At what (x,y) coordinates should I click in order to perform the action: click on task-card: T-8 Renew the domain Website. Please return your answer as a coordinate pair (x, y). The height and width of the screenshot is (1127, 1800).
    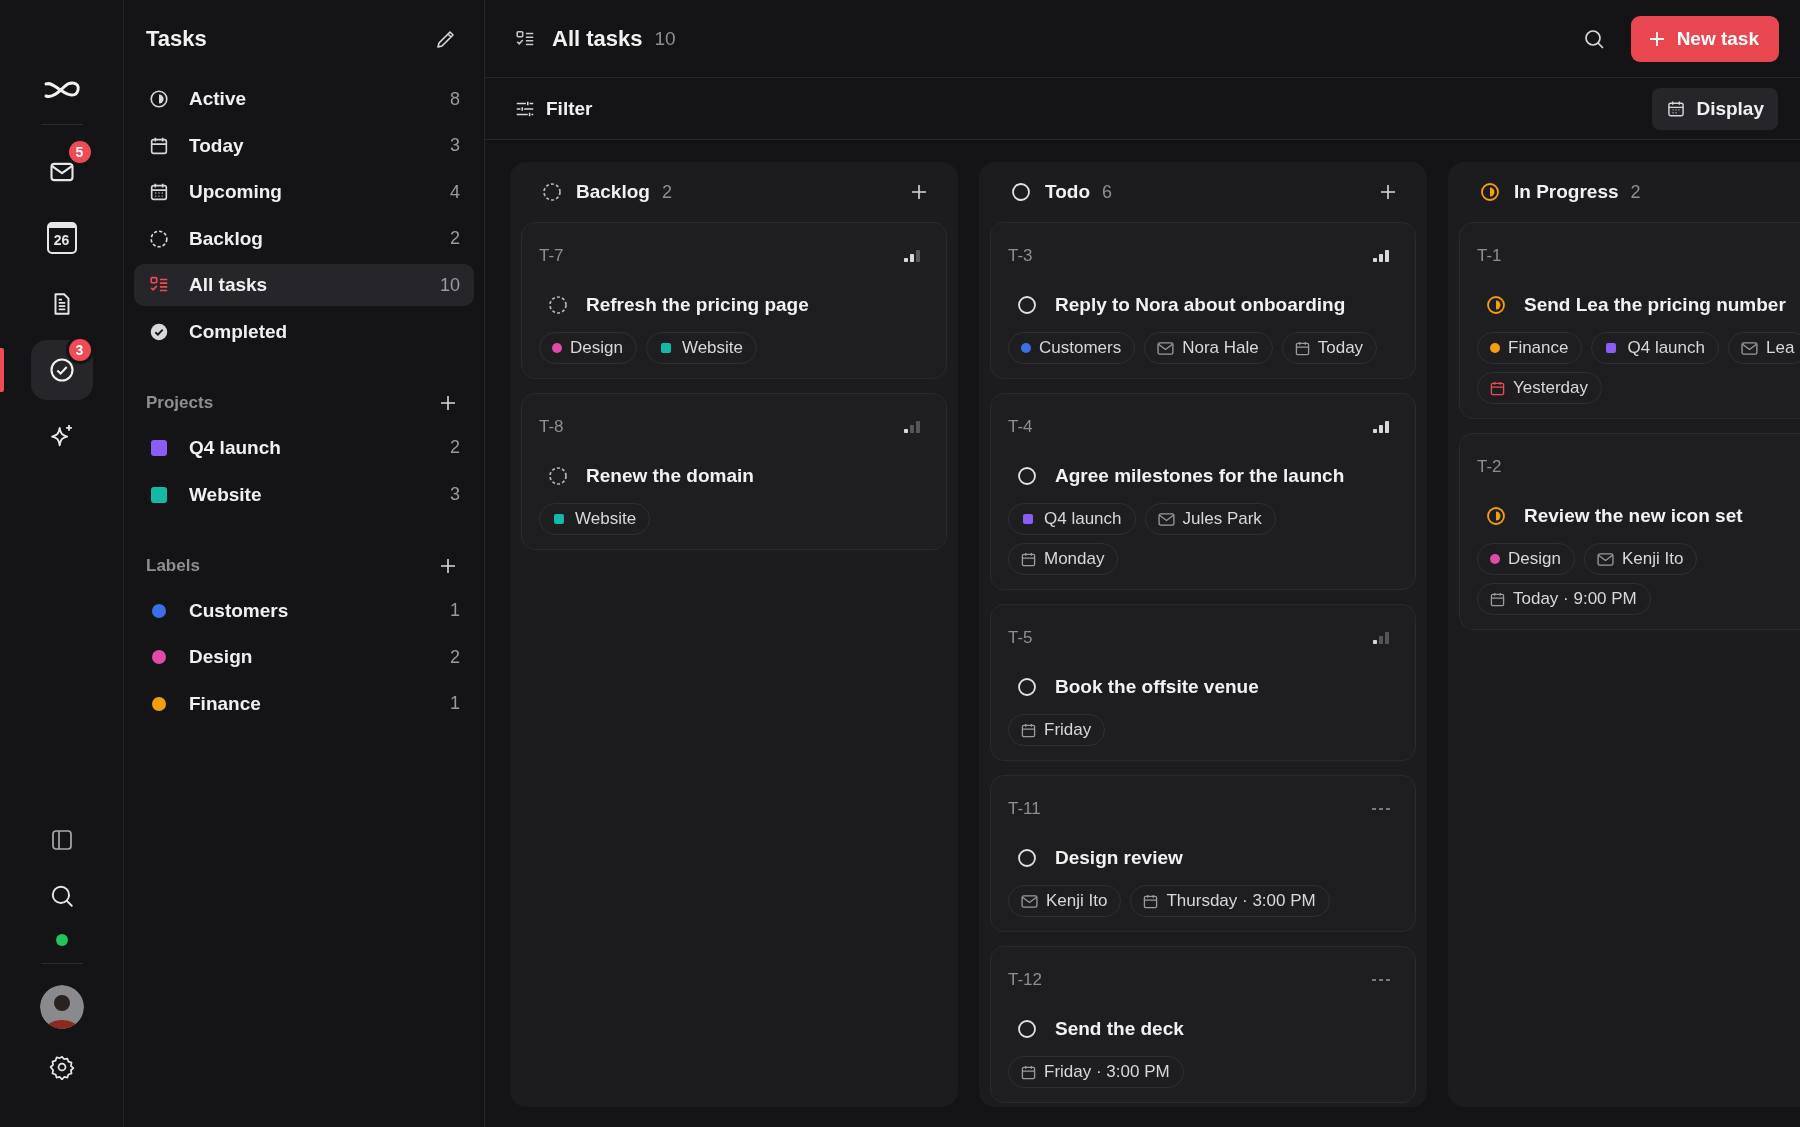
    Looking at the image, I should click on (734, 471).